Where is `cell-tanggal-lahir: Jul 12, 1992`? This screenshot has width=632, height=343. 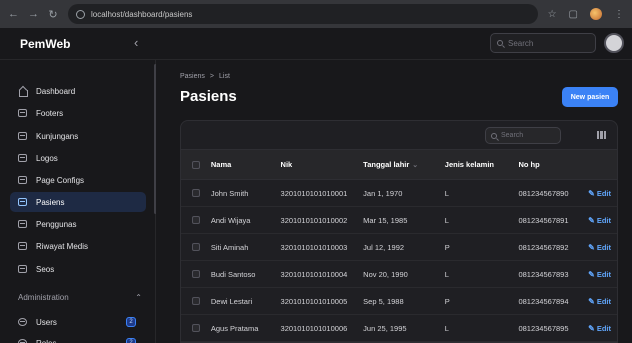 cell-tanggal-lahir: Jul 12, 1992 is located at coordinates (384, 247).